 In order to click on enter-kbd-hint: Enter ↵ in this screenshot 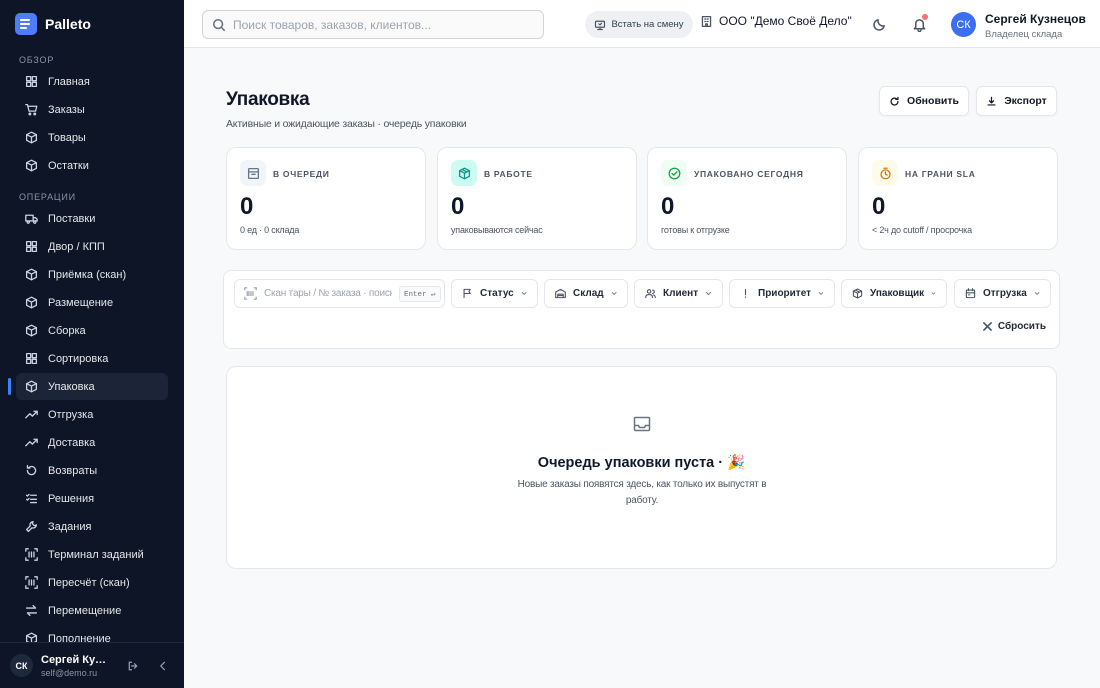, I will do `click(420, 293)`.